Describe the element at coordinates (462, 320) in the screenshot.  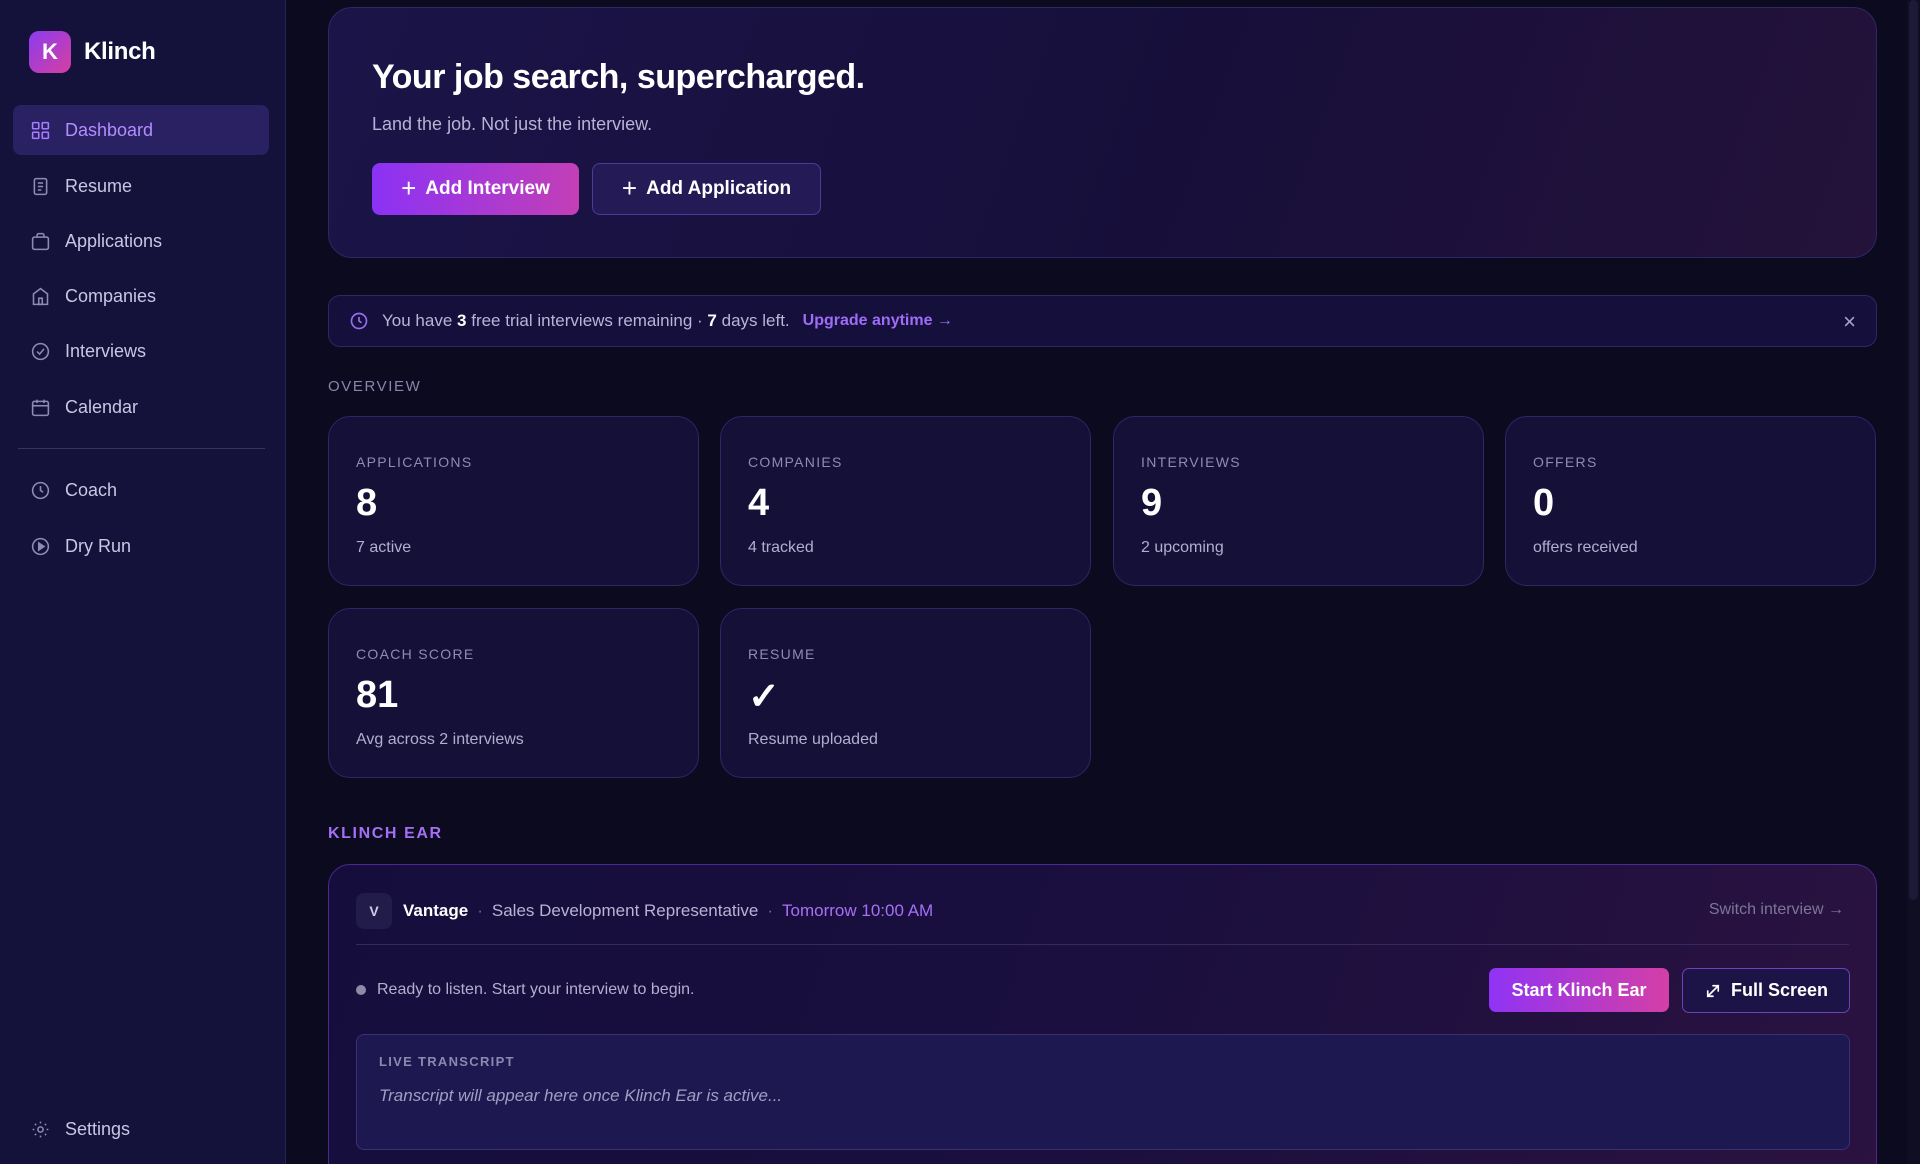
I see `trial-interviews-count: 3` at that location.